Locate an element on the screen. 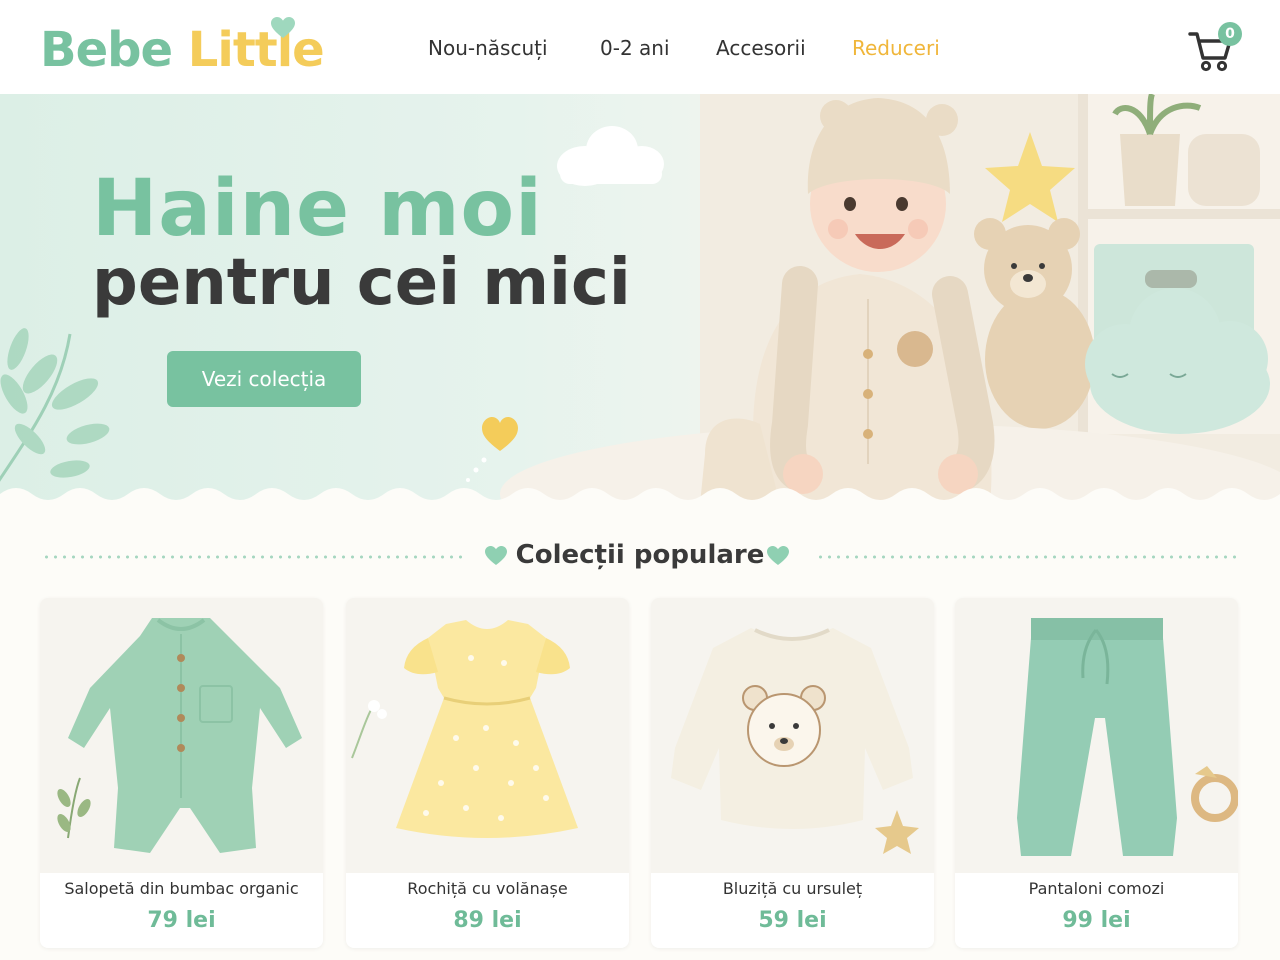 The height and width of the screenshot is (960, 1280). section-title-popular-collections: Colecții populare is located at coordinates (640, 555).